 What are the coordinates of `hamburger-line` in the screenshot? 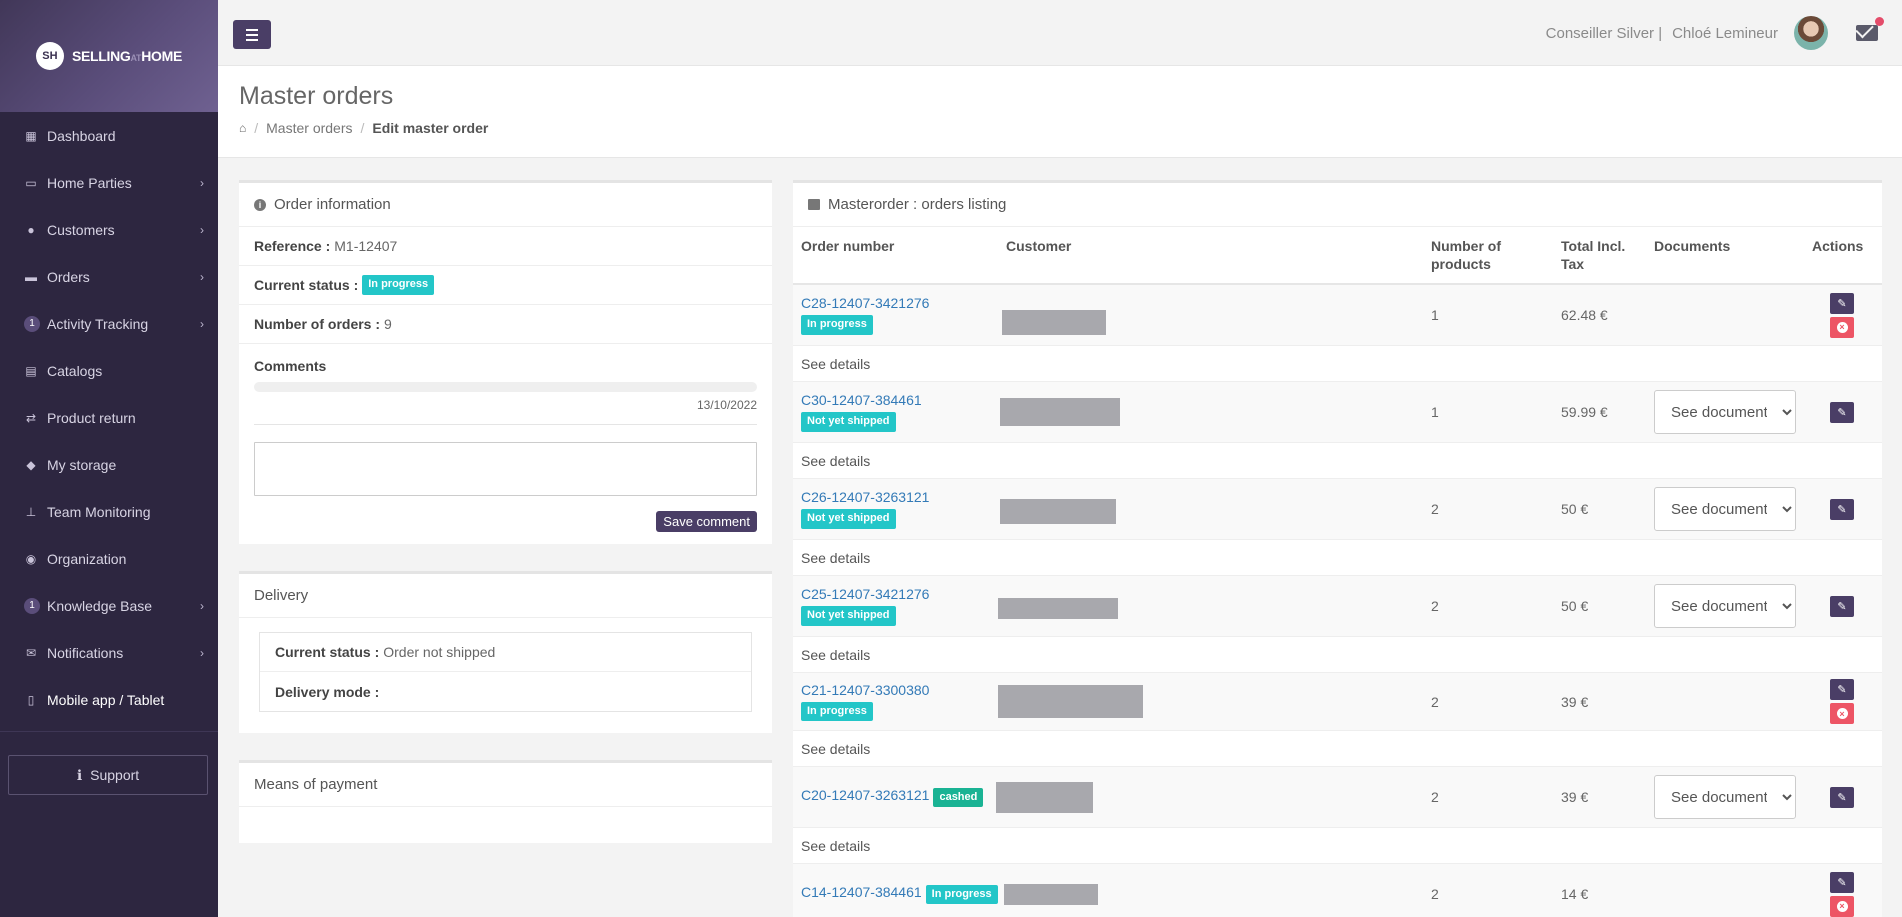 It's located at (252, 39).